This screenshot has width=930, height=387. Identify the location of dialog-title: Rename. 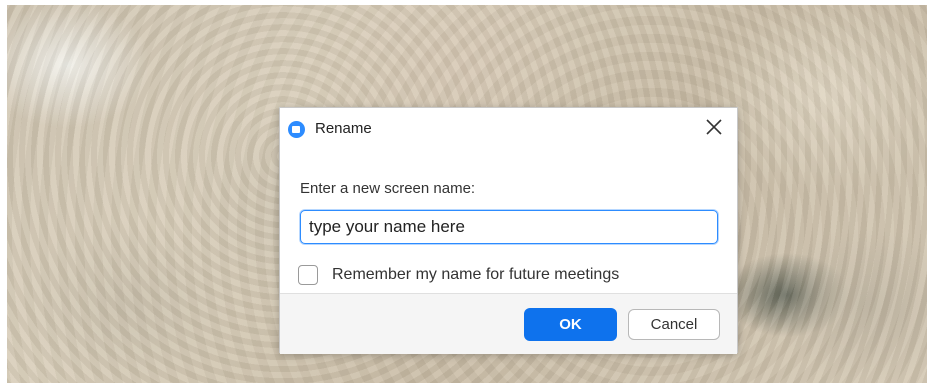
(343, 128).